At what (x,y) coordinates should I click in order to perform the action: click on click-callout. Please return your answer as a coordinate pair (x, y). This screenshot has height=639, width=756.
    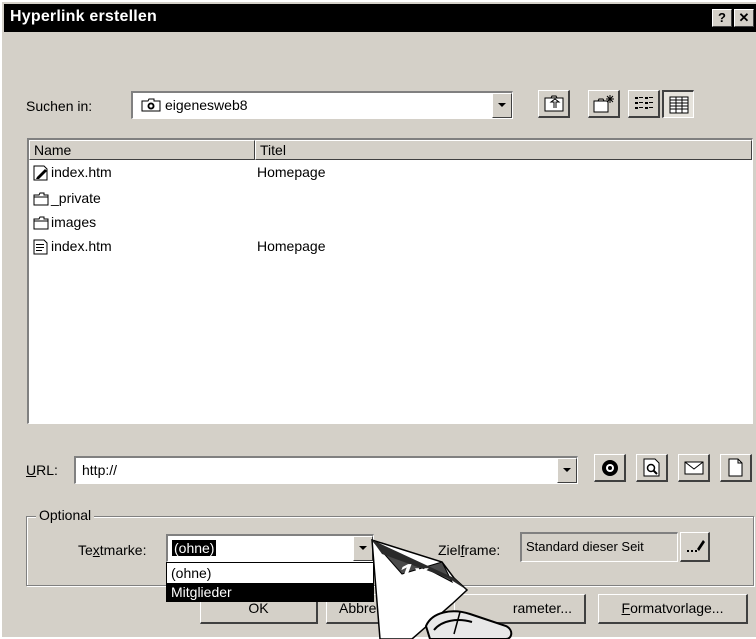
    Looking at the image, I should click on (442, 588).